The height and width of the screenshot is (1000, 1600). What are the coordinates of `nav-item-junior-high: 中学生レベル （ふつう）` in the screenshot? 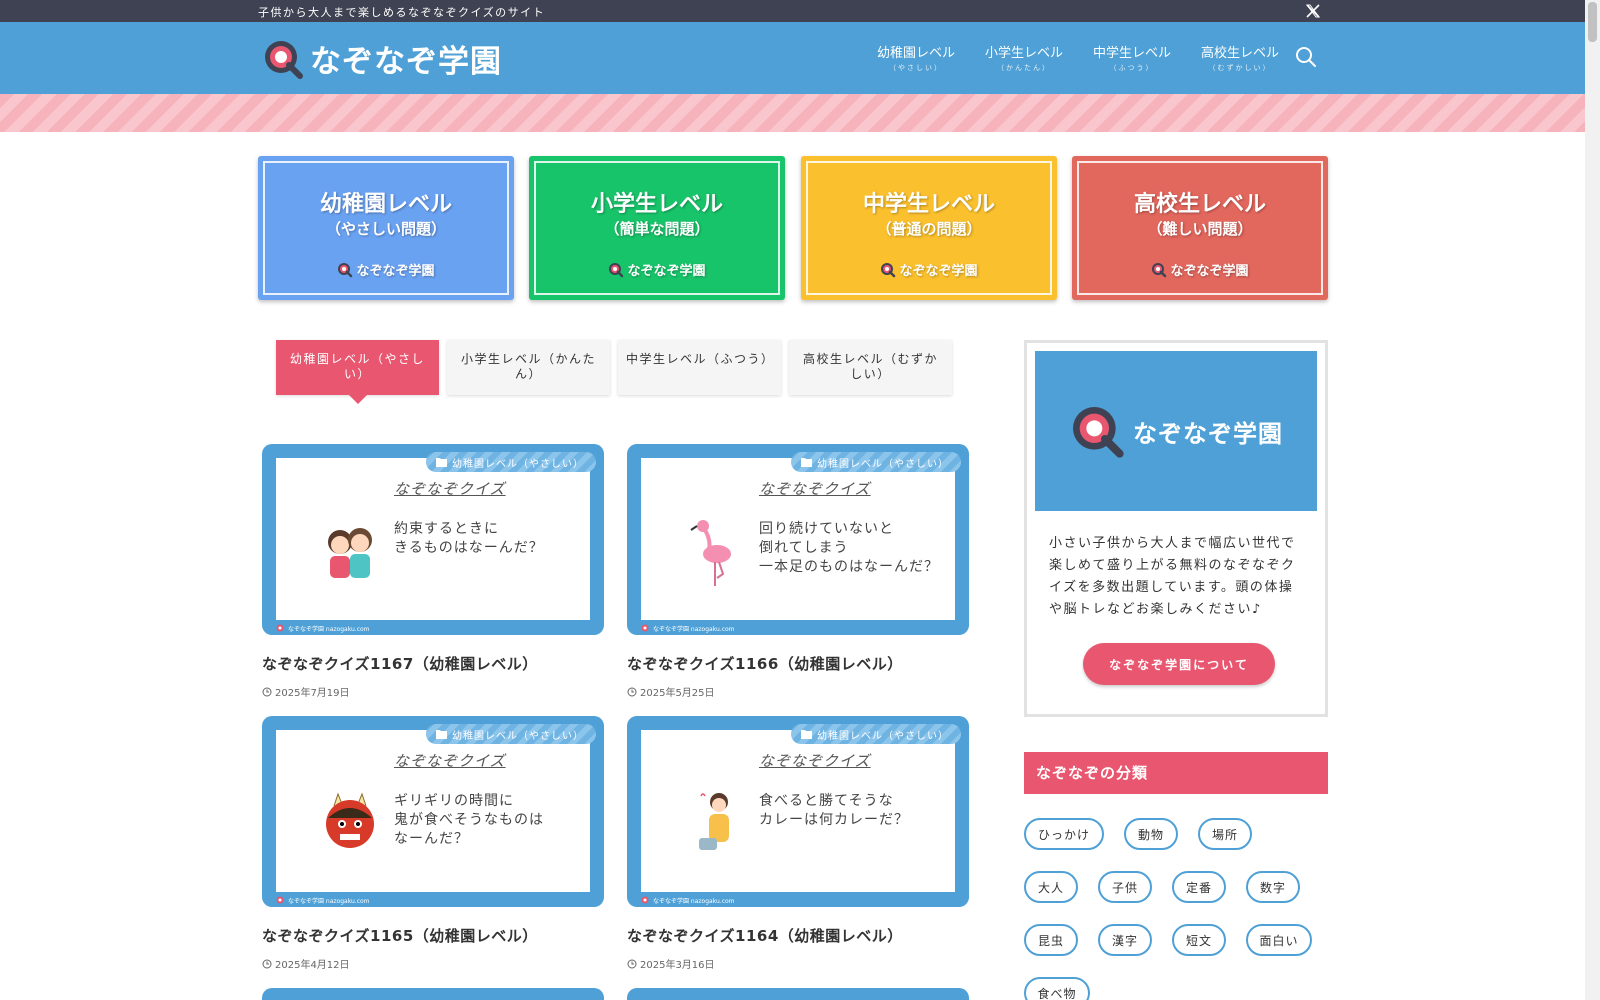 It's located at (1132, 57).